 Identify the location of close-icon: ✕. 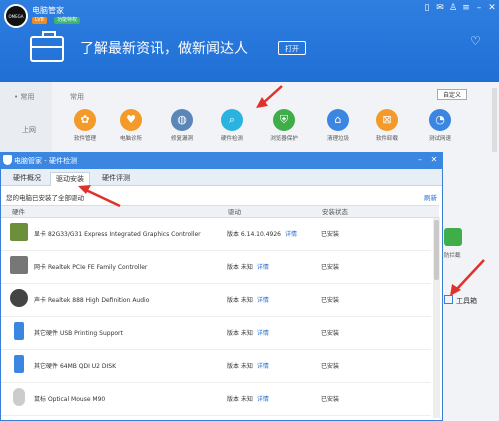
(492, 8).